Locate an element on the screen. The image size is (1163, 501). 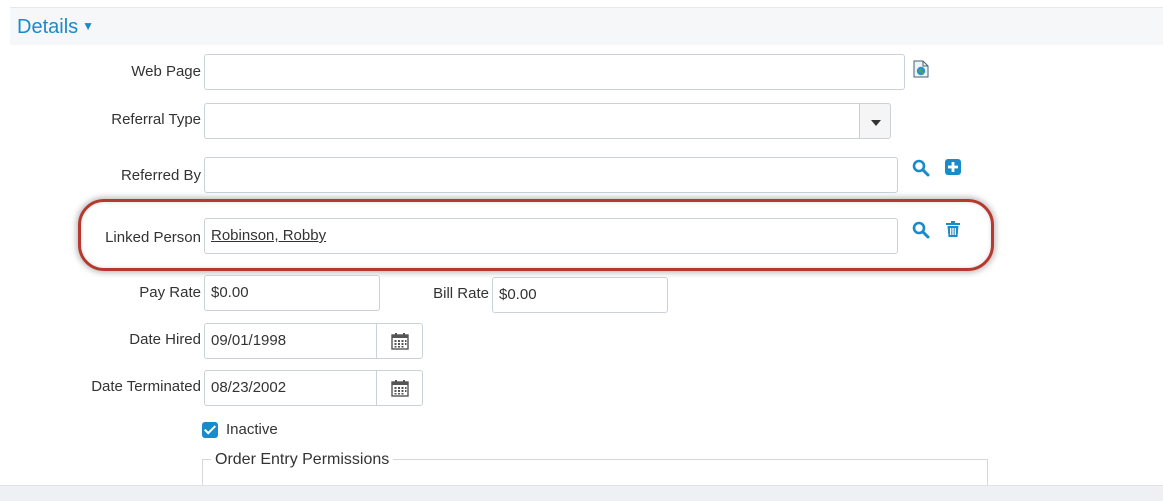
referral-type-select is located at coordinates (532, 121).